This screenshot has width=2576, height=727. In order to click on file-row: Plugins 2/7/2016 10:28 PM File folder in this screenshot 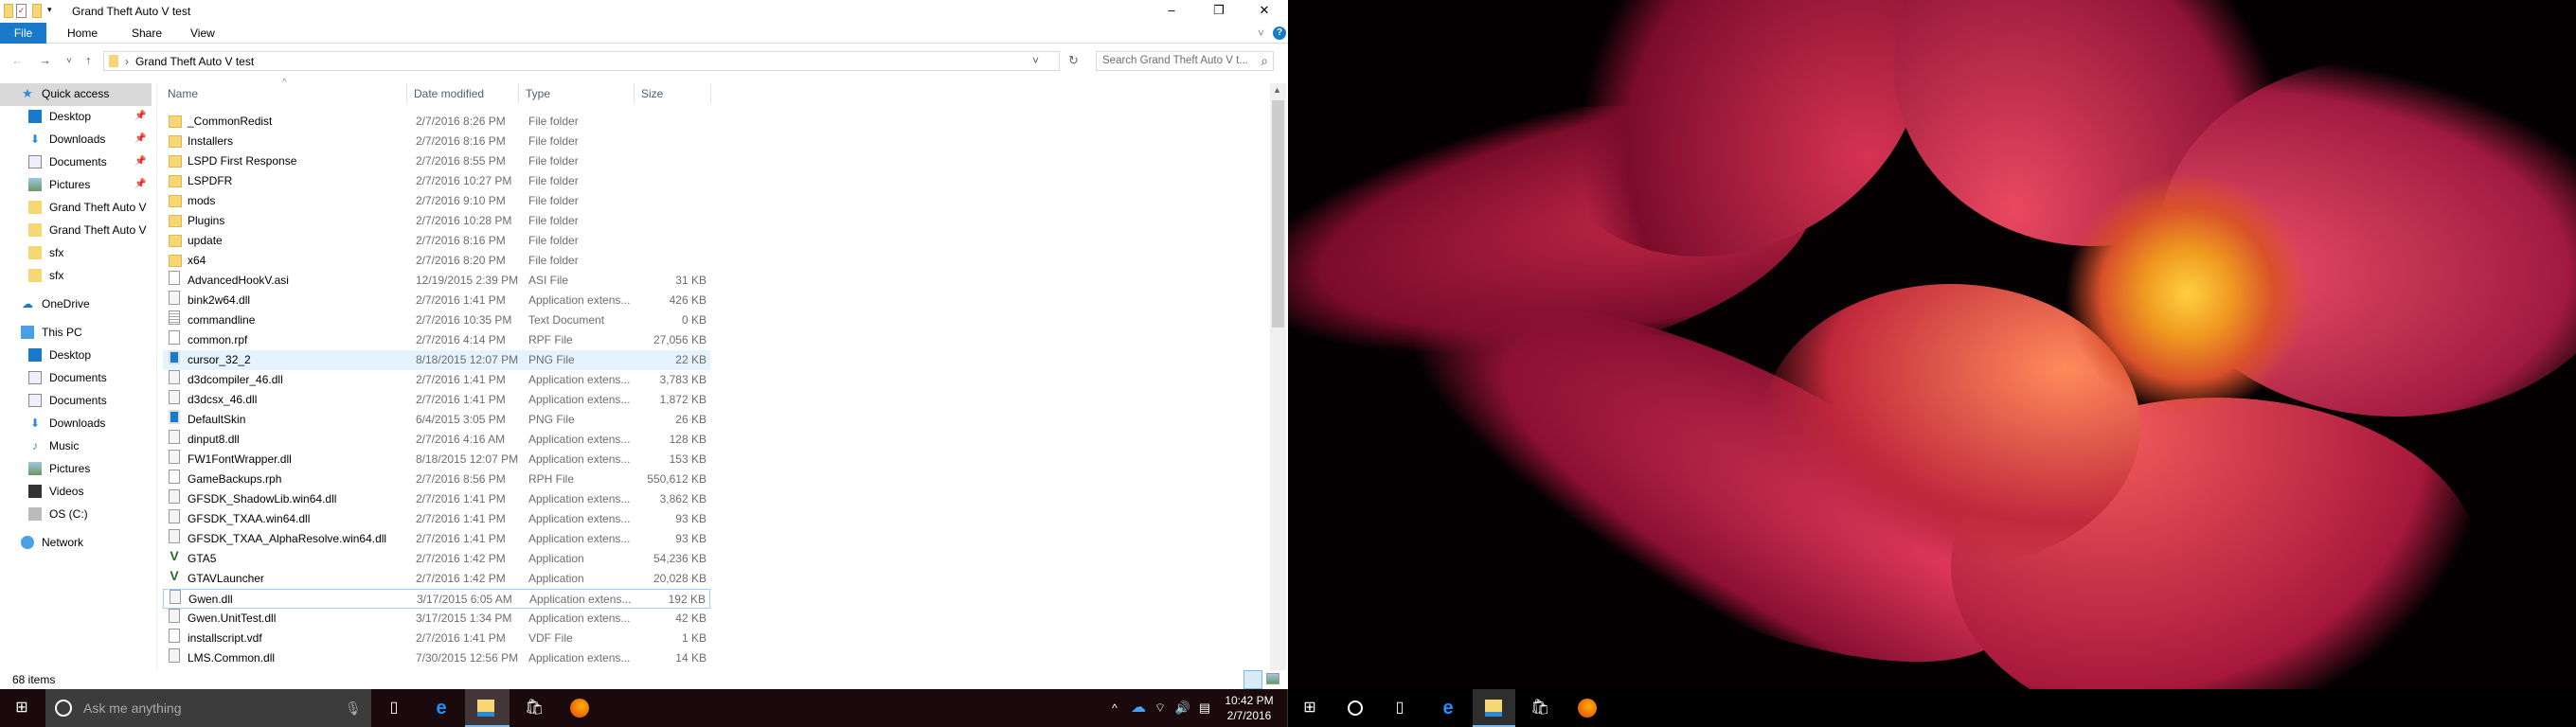, I will do `click(436, 221)`.